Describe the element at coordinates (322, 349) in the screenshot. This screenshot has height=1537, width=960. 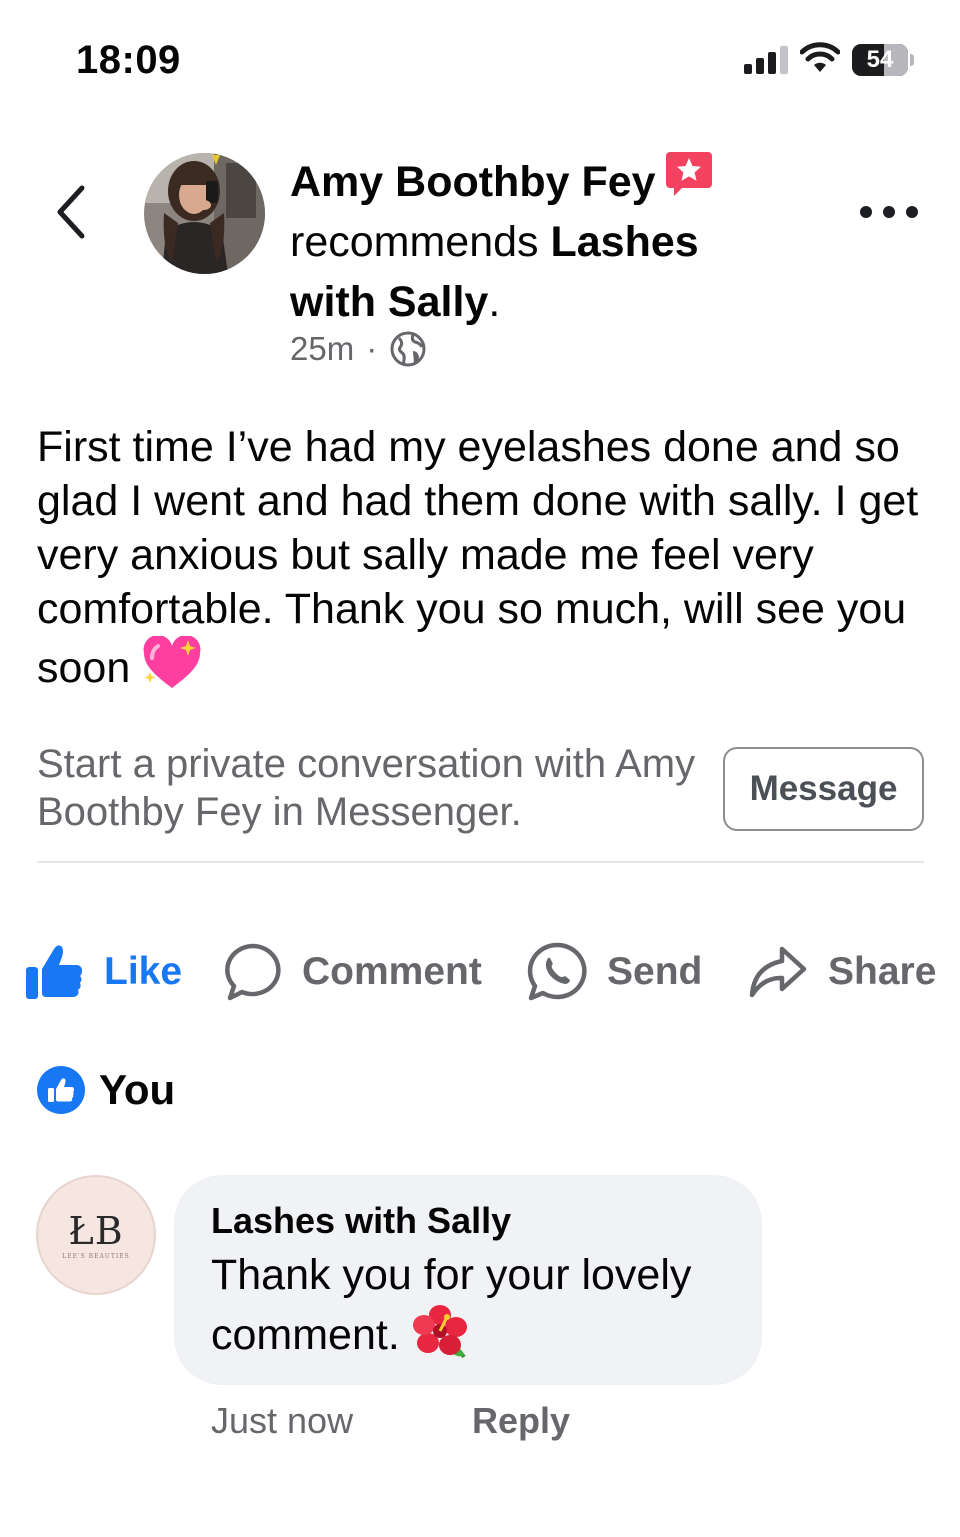
I see `post-time: 25m` at that location.